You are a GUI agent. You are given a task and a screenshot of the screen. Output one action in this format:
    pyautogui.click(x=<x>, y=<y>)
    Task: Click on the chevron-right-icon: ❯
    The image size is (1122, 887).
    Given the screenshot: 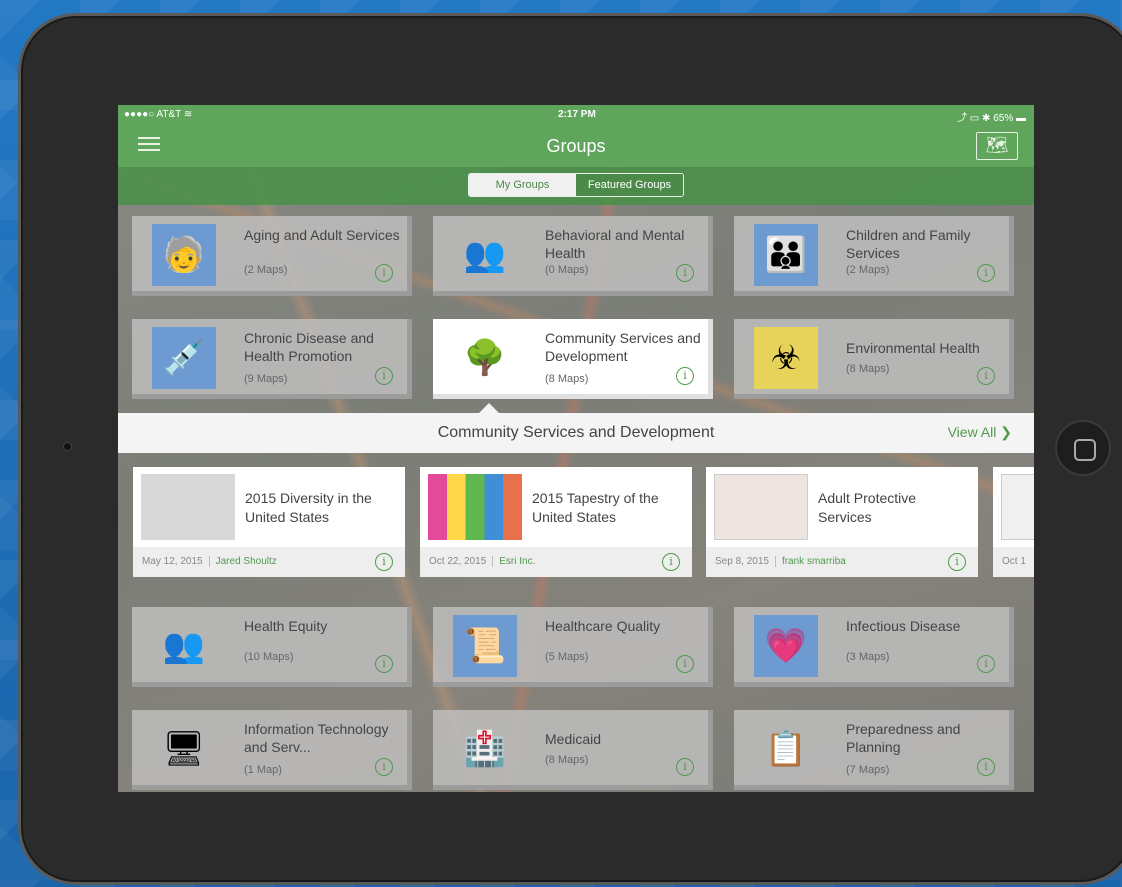 What is the action you would take?
    pyautogui.click(x=1006, y=432)
    